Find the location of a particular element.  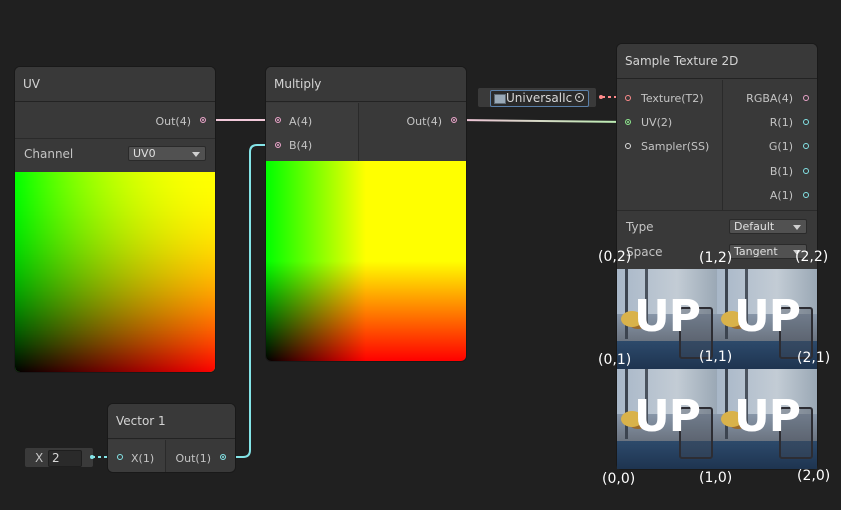

texture-input-container: UniversalIc is located at coordinates (537, 97).